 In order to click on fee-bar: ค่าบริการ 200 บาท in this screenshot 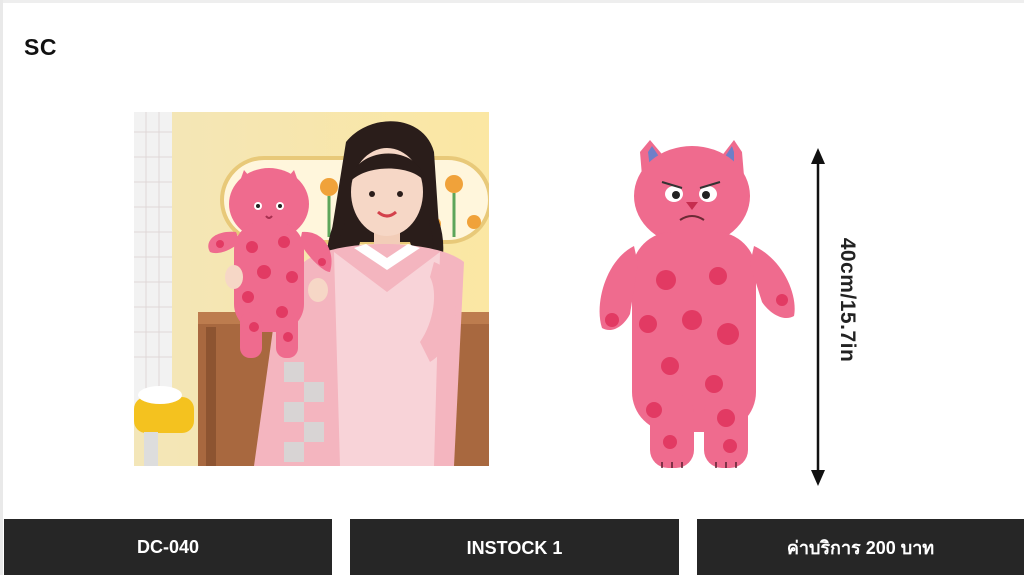, I will do `click(860, 547)`.